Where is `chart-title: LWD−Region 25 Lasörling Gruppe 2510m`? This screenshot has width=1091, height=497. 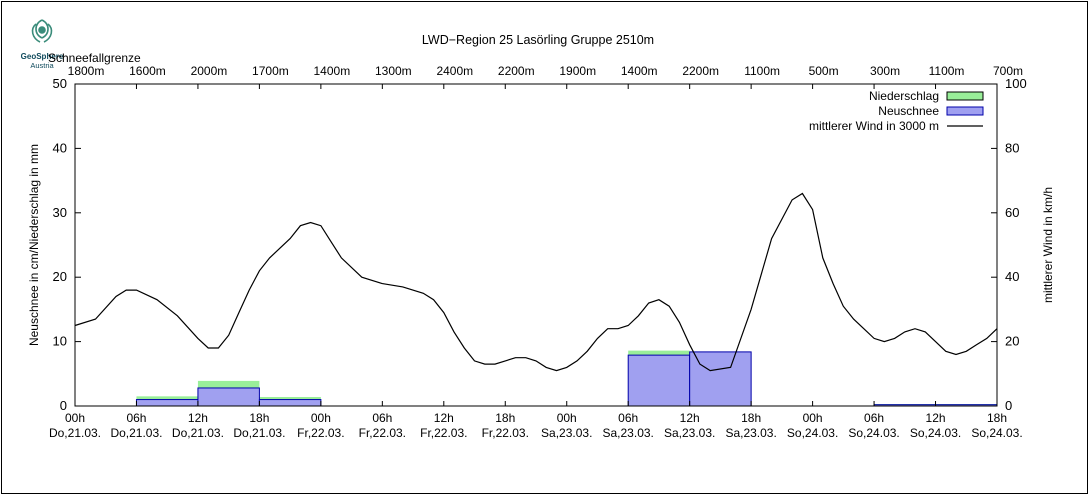
chart-title: LWD−Region 25 Lasörling Gruppe 2510m is located at coordinates (538, 40).